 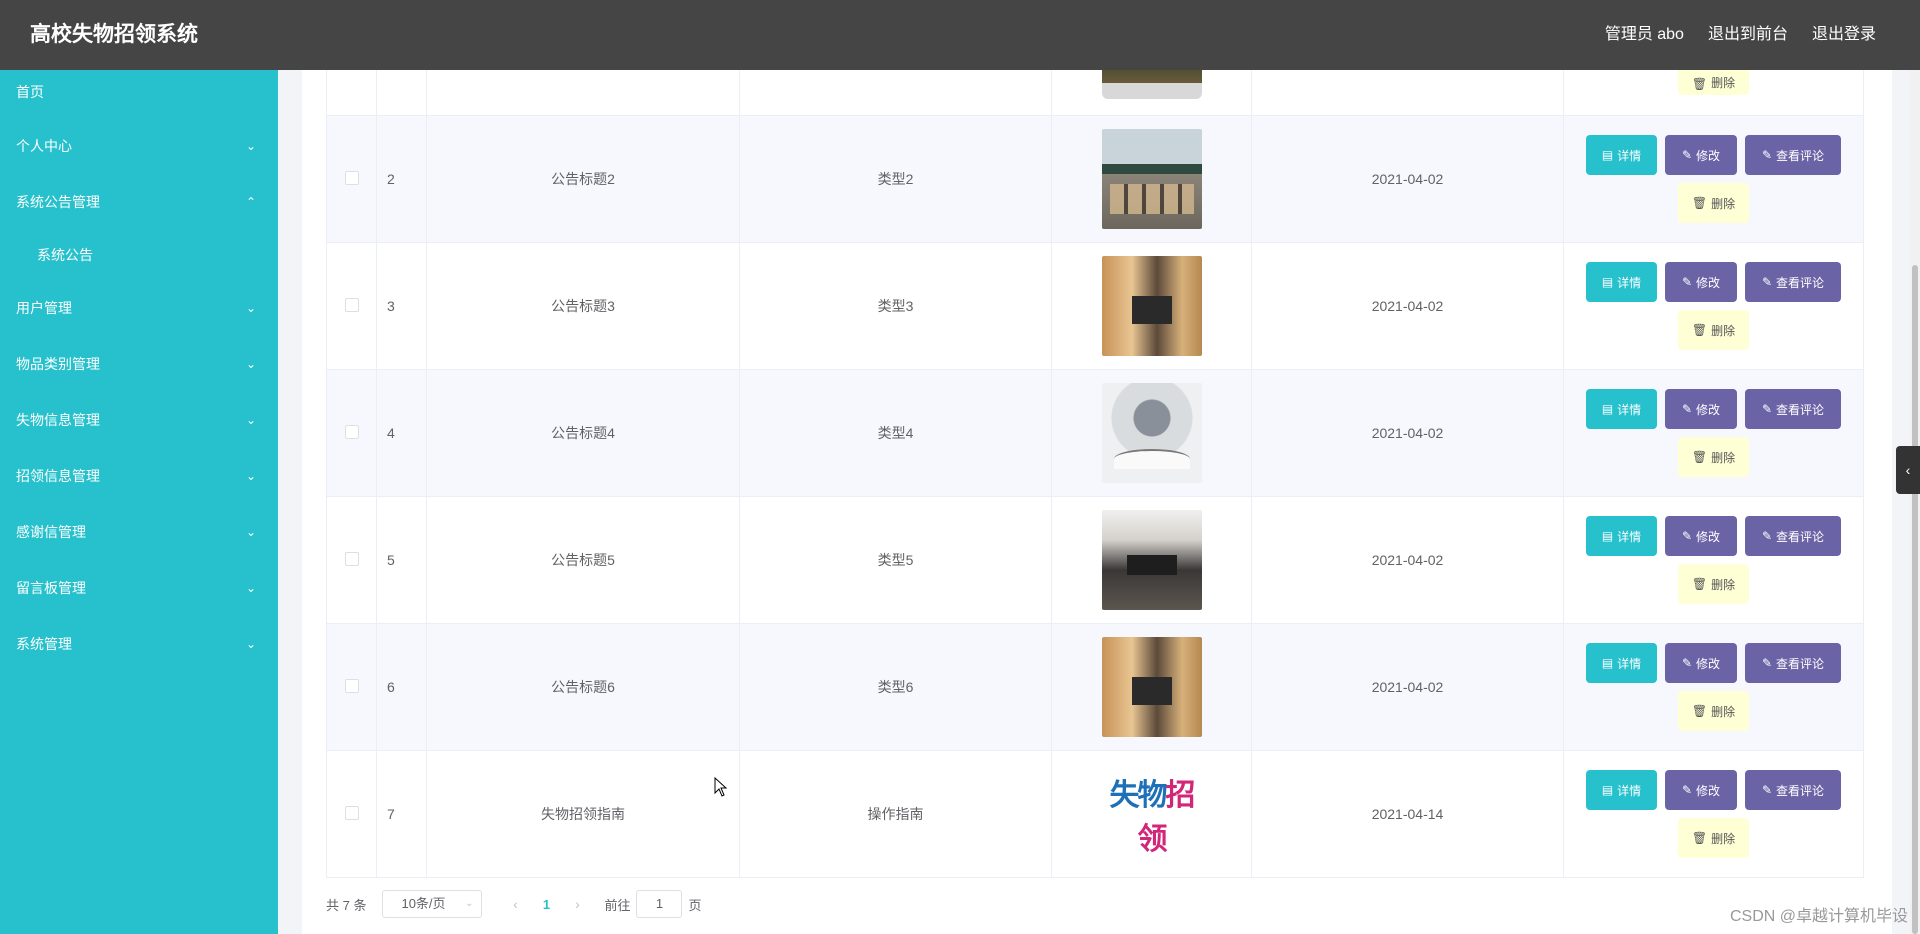 What do you see at coordinates (401, 179) in the screenshot?
I see `row-index: 2` at bounding box center [401, 179].